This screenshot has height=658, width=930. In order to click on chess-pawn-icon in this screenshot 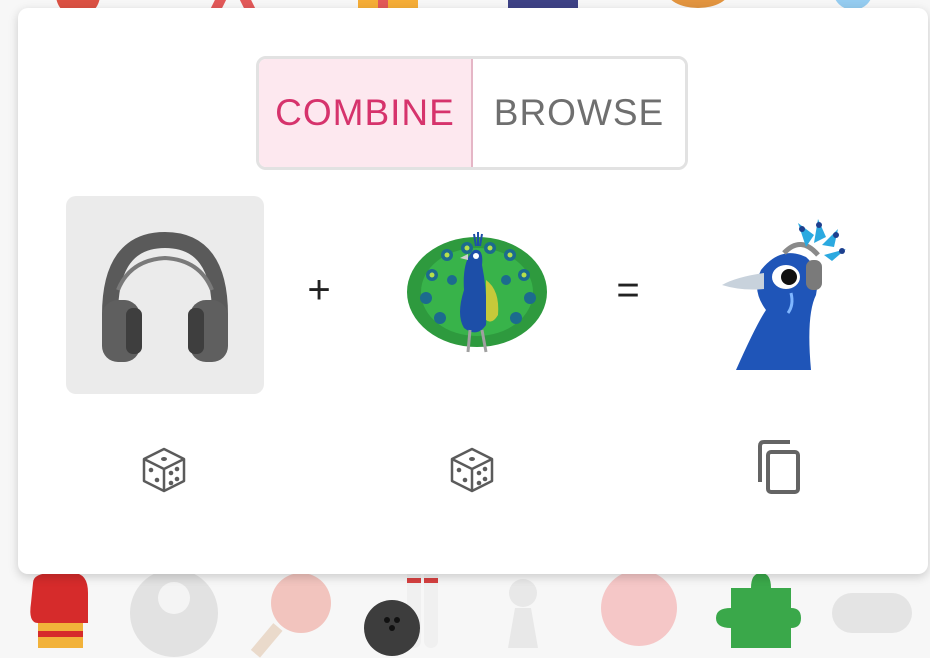, I will do `click(523, 613)`.